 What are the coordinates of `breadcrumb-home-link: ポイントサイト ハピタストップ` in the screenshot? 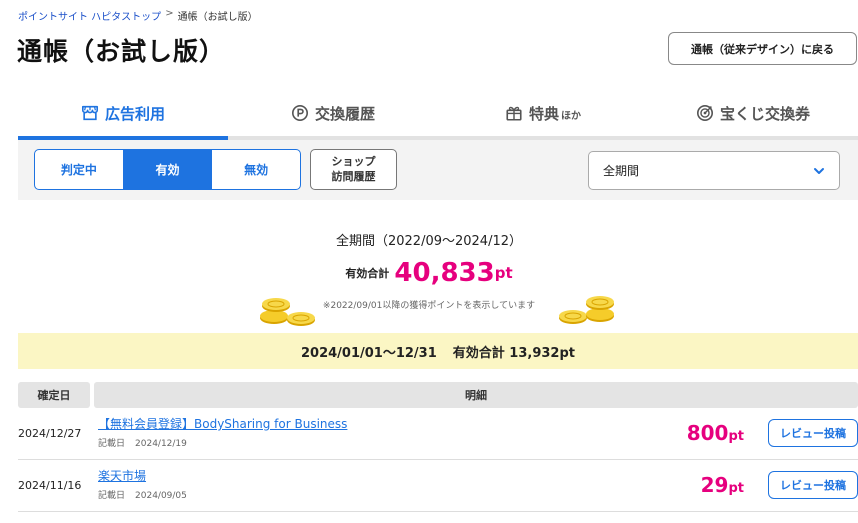 It's located at (89, 15).